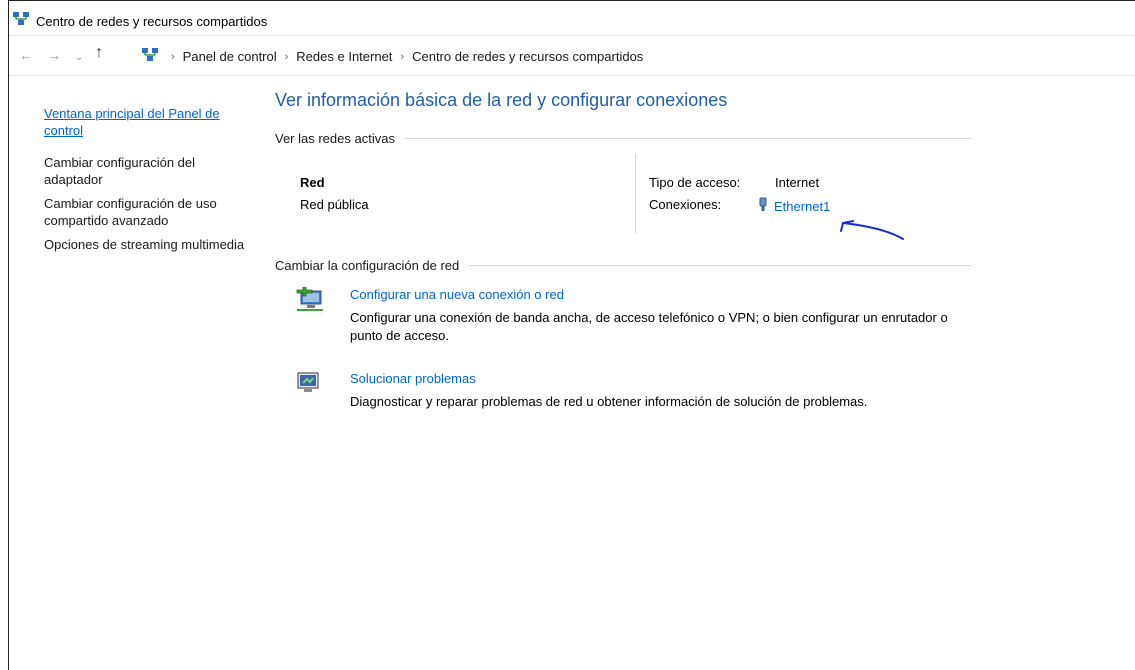 The width and height of the screenshot is (1135, 670). I want to click on sidebar-item-change-adapter: Cambiar configuración del adaptador, so click(149, 171).